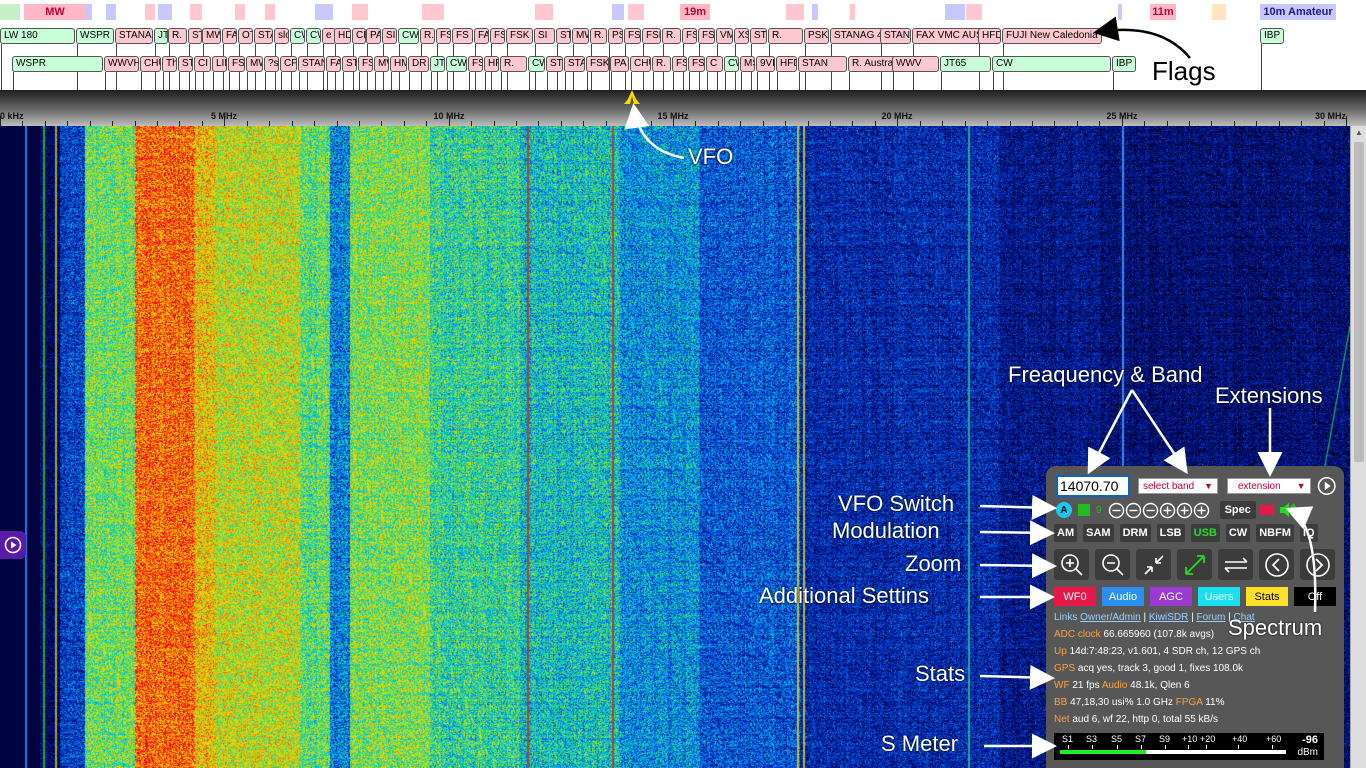  Describe the element at coordinates (1194, 564) in the screenshot. I see `zoom-max-out-button` at that location.